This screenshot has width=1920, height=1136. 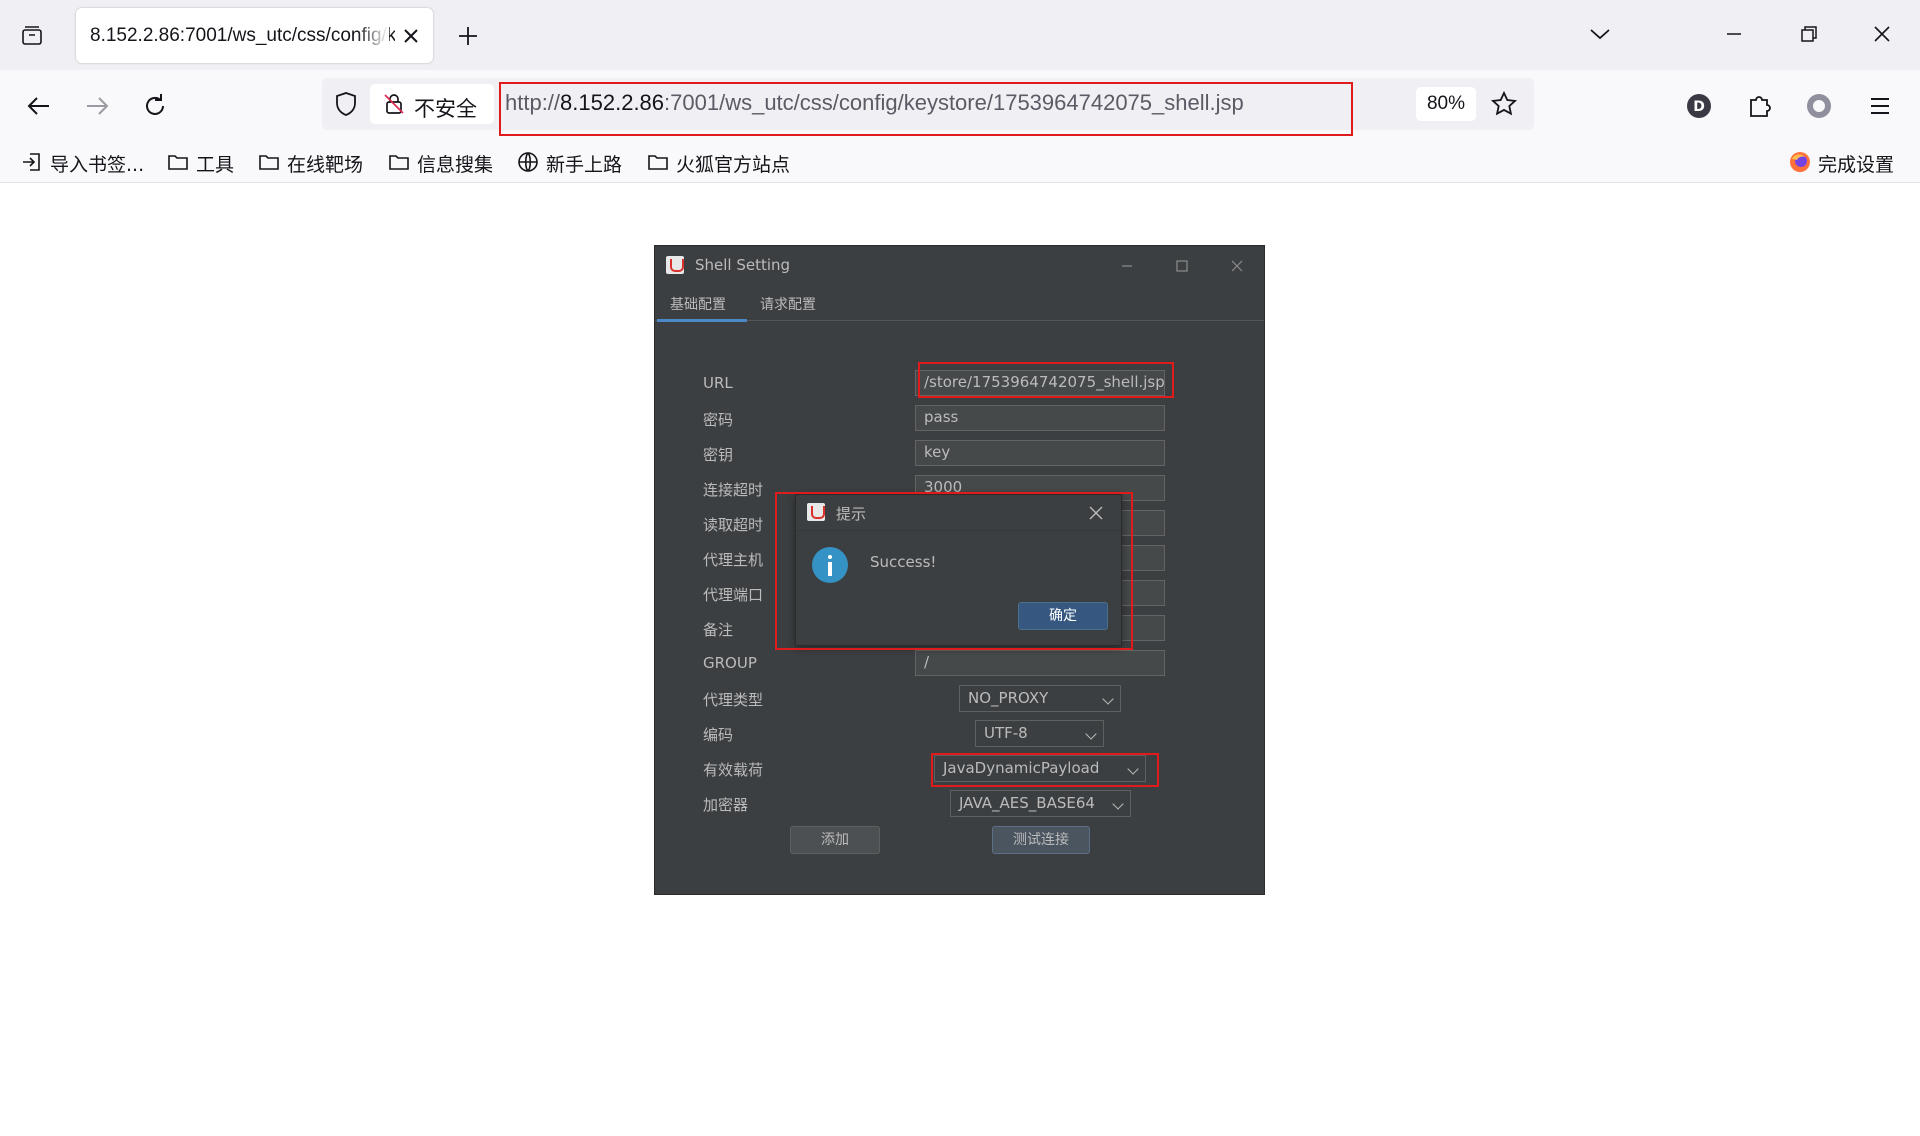 What do you see at coordinates (346, 104) in the screenshot?
I see `tracking-protection-shield-icon` at bounding box center [346, 104].